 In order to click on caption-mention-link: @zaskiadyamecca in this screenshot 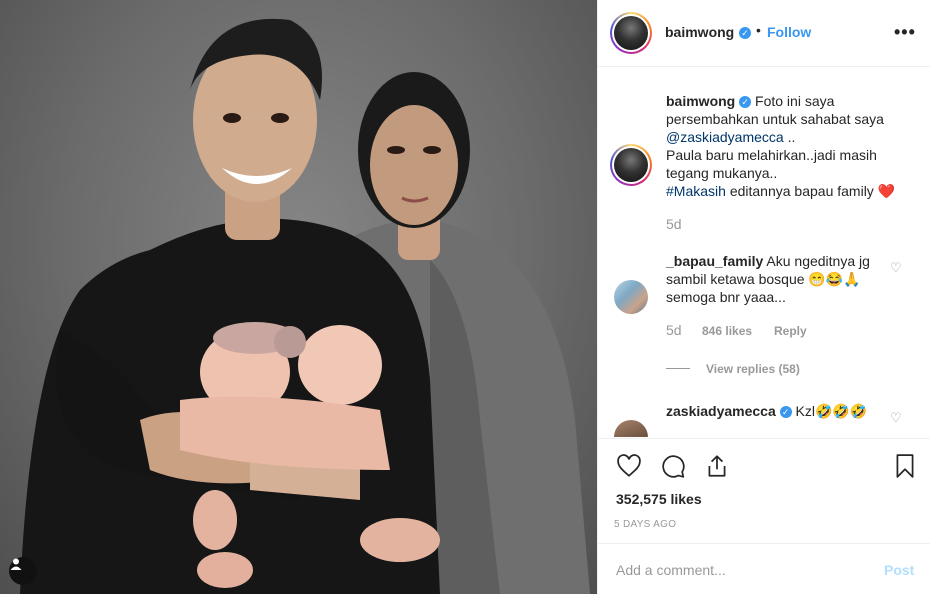, I will do `click(725, 137)`.